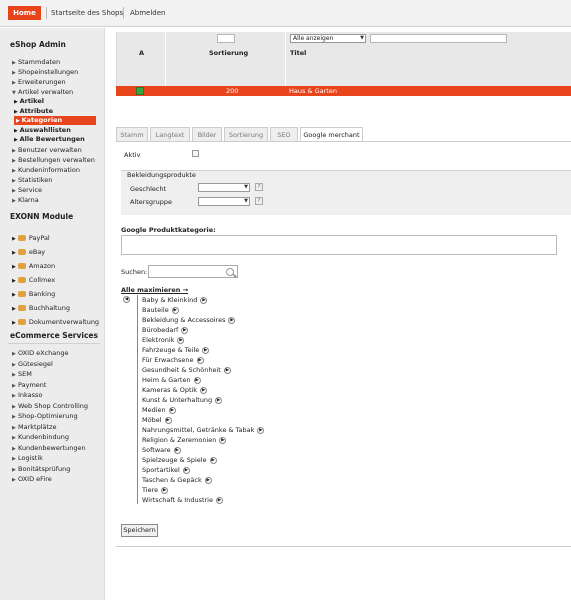  I want to click on sidebar-subitem-kategorien: ▶ Kategorien, so click(55, 120).